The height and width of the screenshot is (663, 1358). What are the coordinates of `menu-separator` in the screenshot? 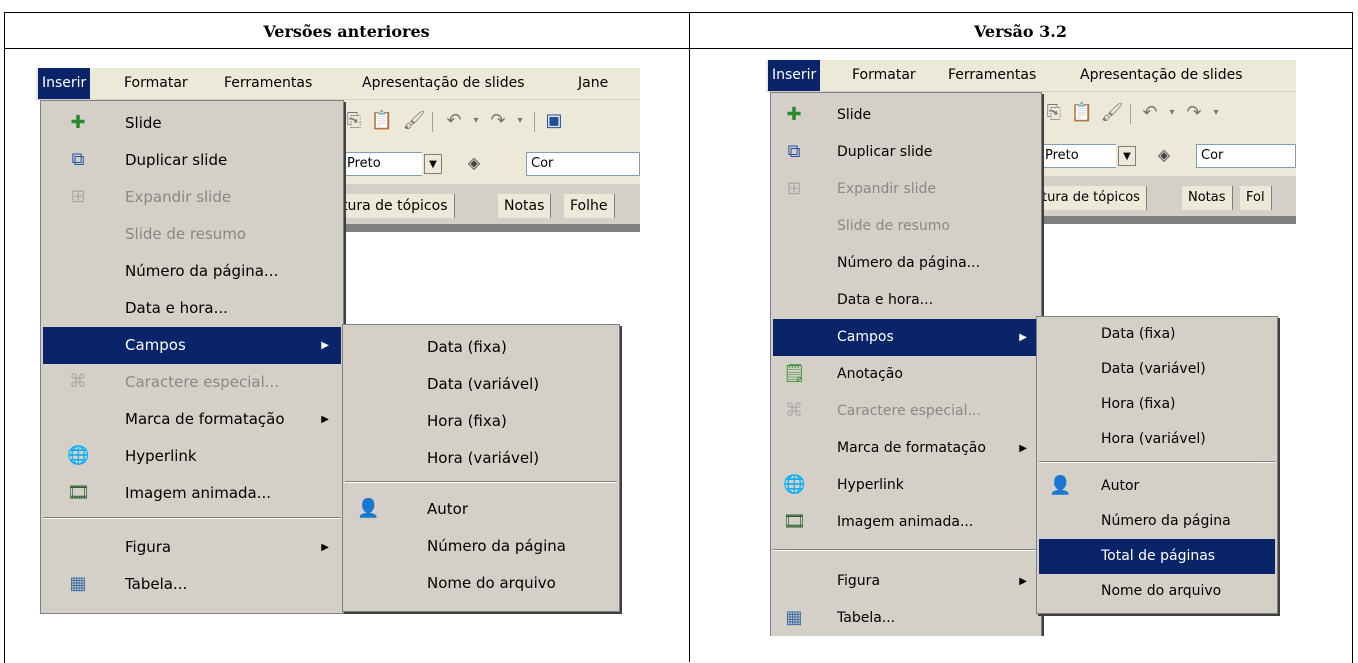 It's located at (481, 482).